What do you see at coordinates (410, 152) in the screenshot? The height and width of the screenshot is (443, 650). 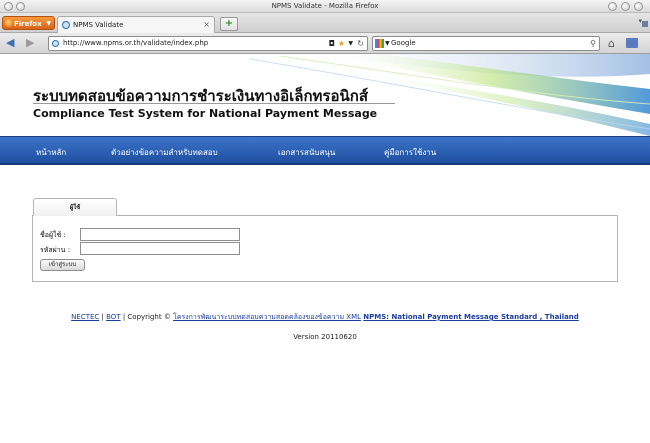 I see `menu-item-manual: คู่มือการใช้งาน` at bounding box center [410, 152].